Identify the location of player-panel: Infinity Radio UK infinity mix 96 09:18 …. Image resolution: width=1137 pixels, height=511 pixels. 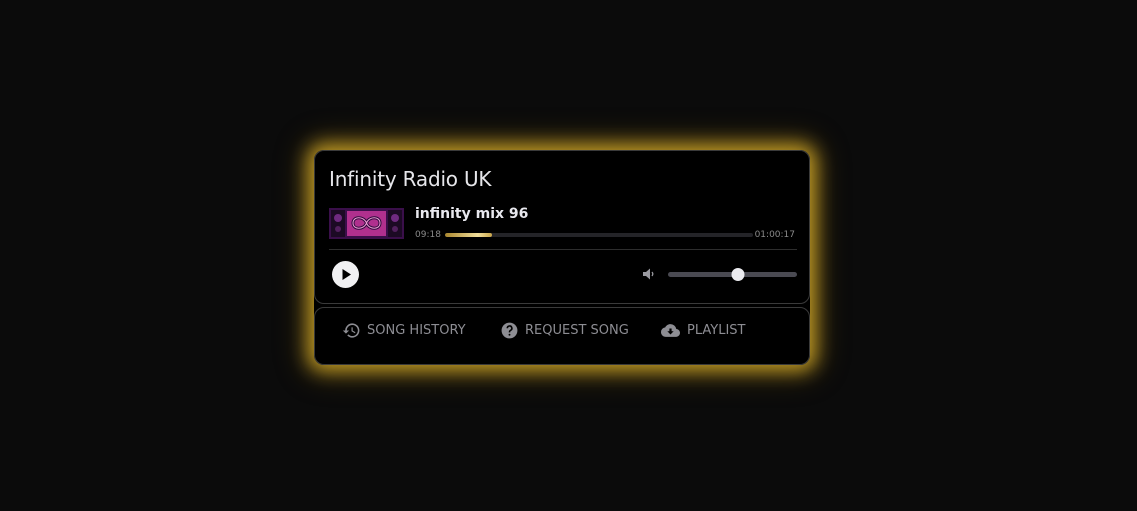
(562, 227).